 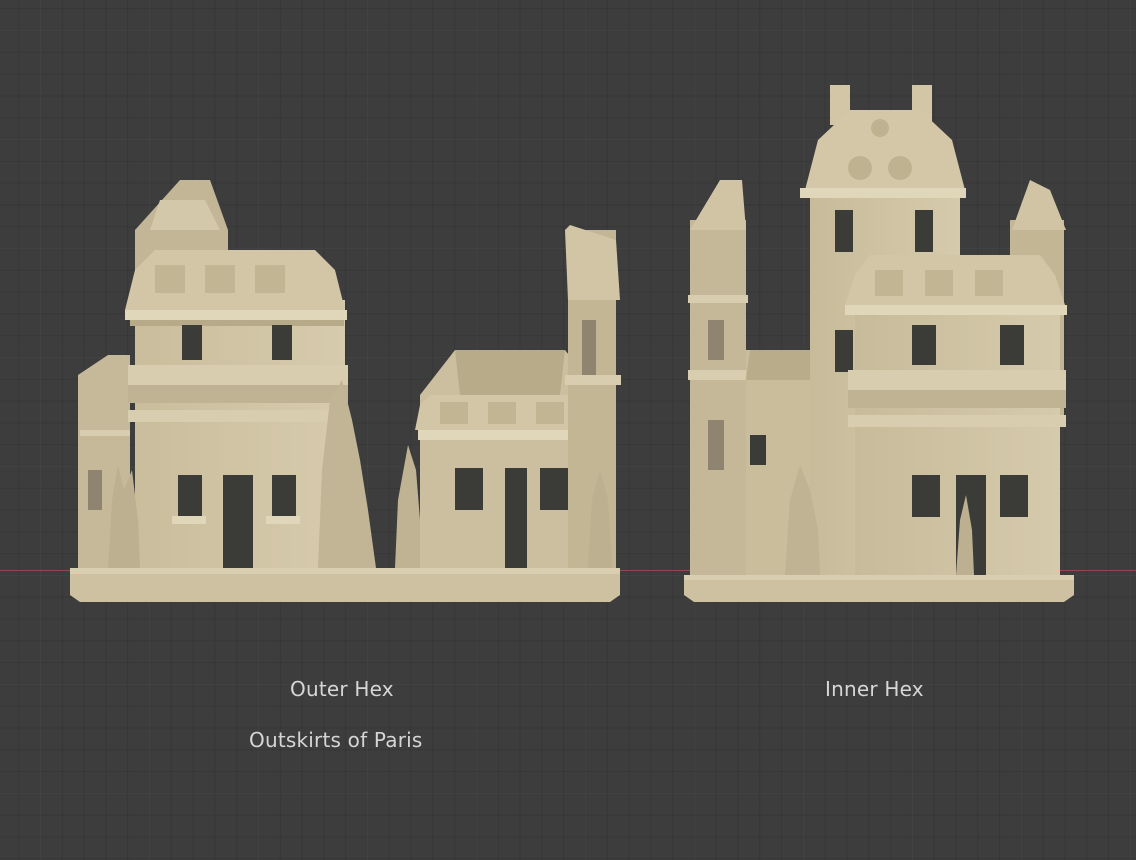 I want to click on outskirts-of-paris-label: Outskirts of Paris, so click(x=336, y=740).